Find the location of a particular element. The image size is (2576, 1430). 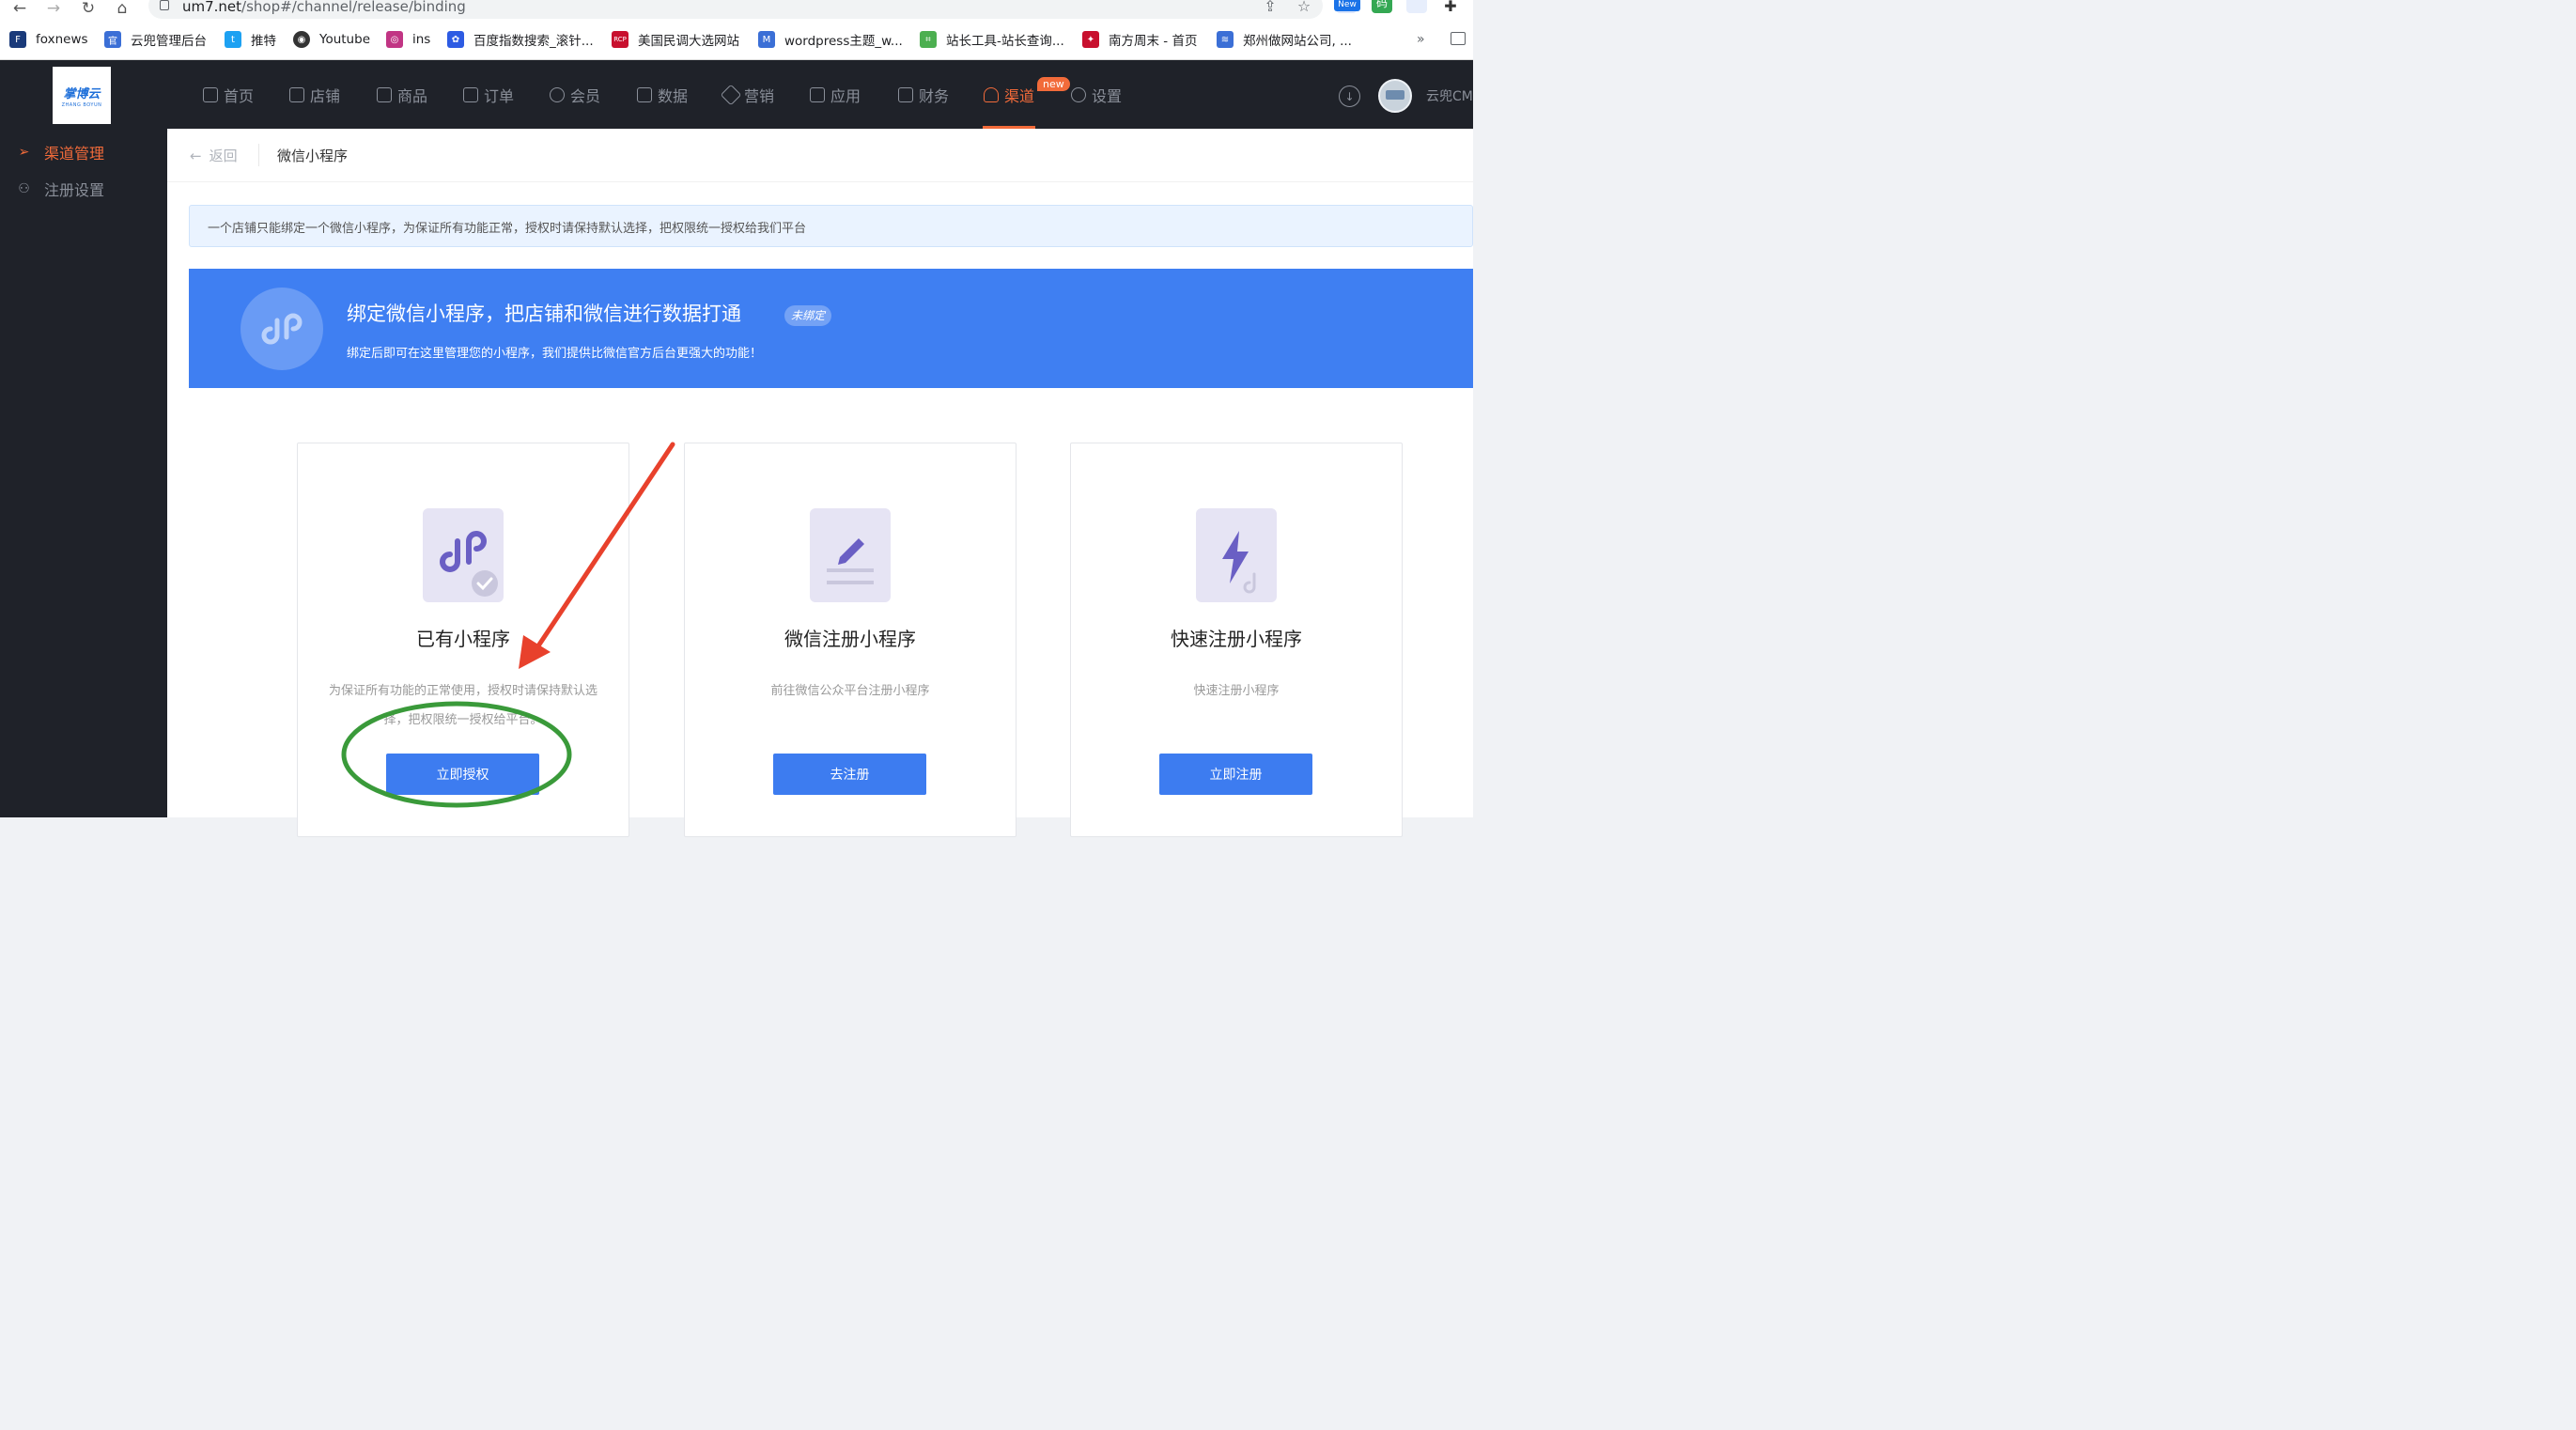

data-chart-icon is located at coordinates (644, 94).